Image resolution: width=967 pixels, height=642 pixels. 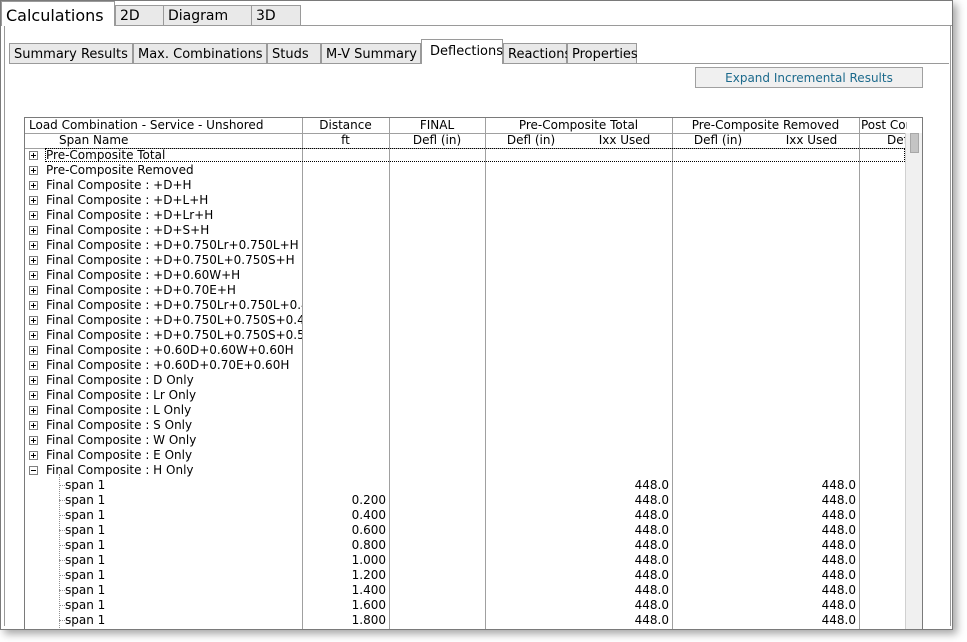 I want to click on group-label: Final Composite : +D+Lr+H, so click(x=130, y=215).